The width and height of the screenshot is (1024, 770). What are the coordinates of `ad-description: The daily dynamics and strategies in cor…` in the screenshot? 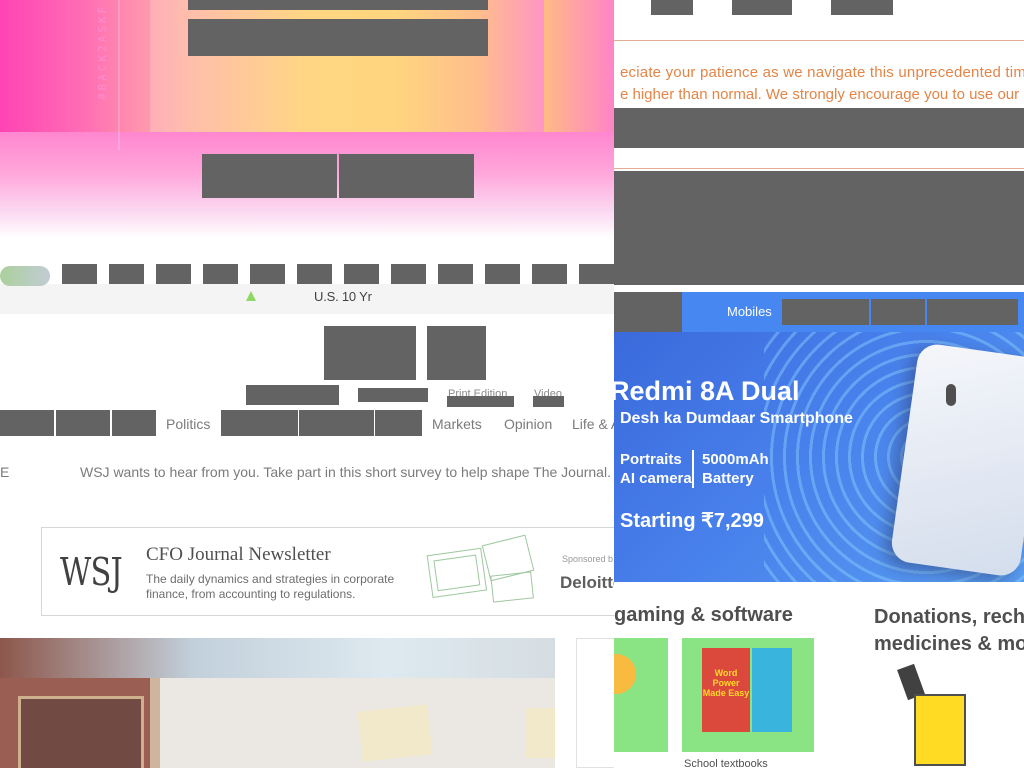 It's located at (270, 586).